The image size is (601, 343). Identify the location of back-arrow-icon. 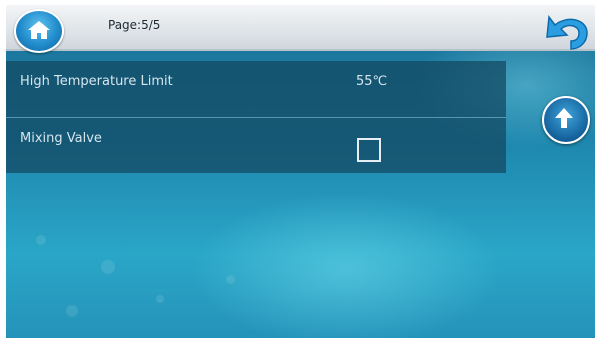
(567, 32).